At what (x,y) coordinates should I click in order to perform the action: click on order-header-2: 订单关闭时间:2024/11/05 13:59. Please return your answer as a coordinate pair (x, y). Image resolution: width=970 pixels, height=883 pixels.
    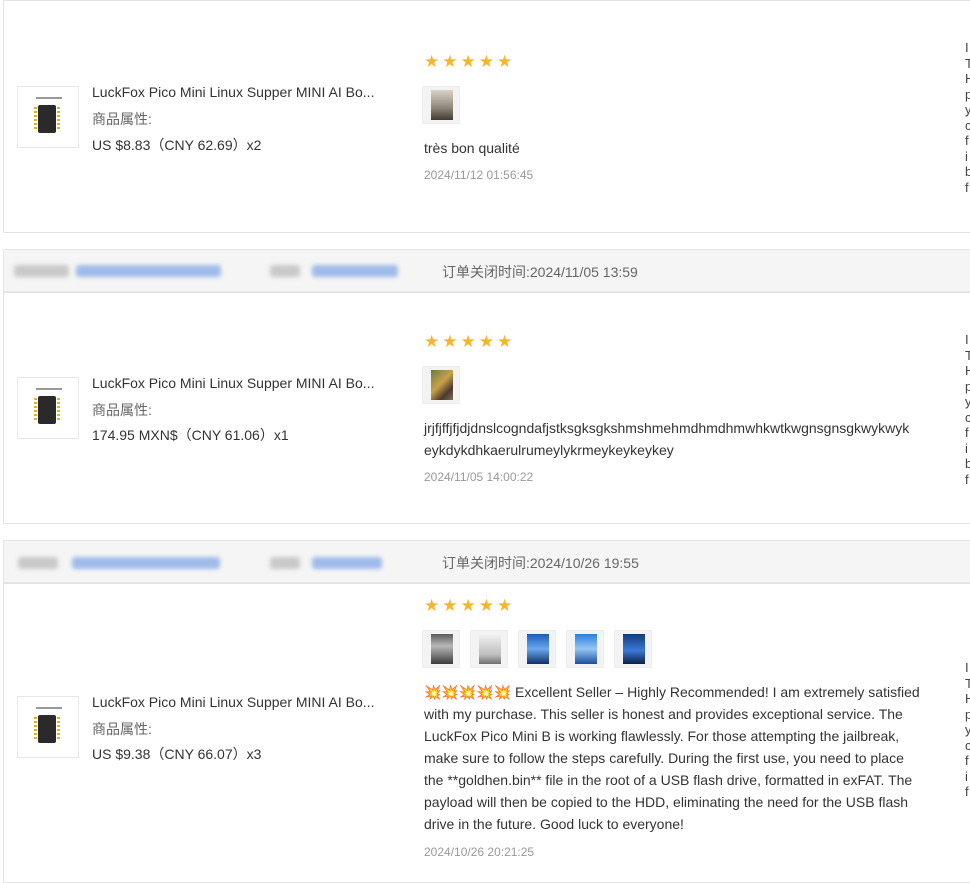
    Looking at the image, I should click on (486, 270).